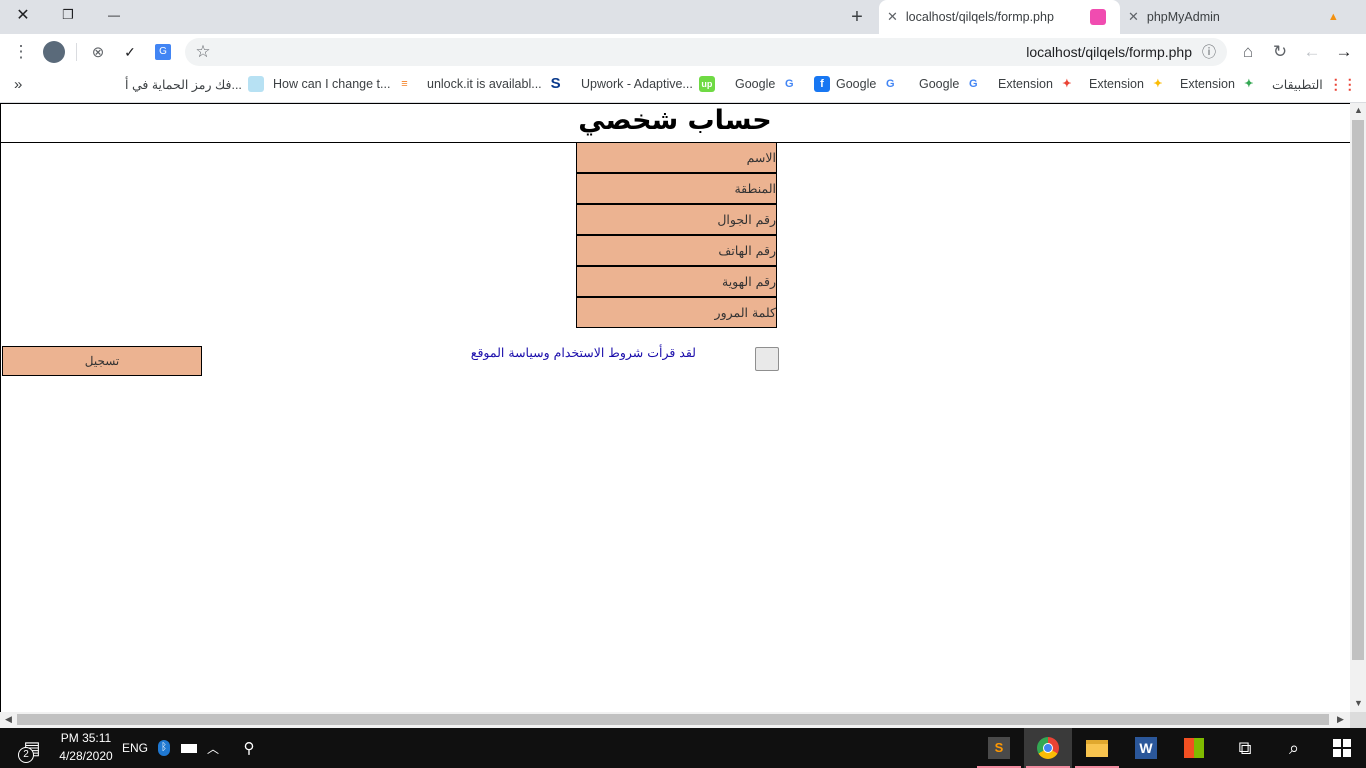 The image size is (1366, 768). I want to click on tab-phpmyadmin: ✕ phpMyAdmin ▲, so click(1243, 17).